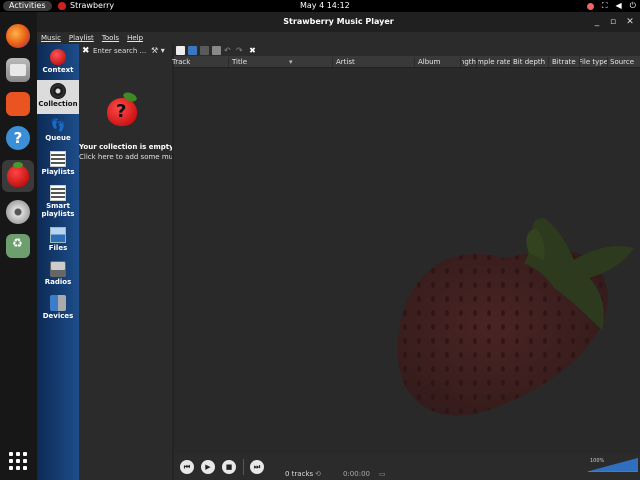 The height and width of the screenshot is (480, 640). I want to click on column-bitrate: Bitrate, so click(565, 62).